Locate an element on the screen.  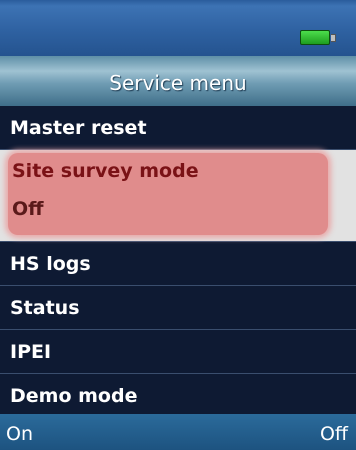
menu-item-master-reset: Master reset is located at coordinates (178, 128).